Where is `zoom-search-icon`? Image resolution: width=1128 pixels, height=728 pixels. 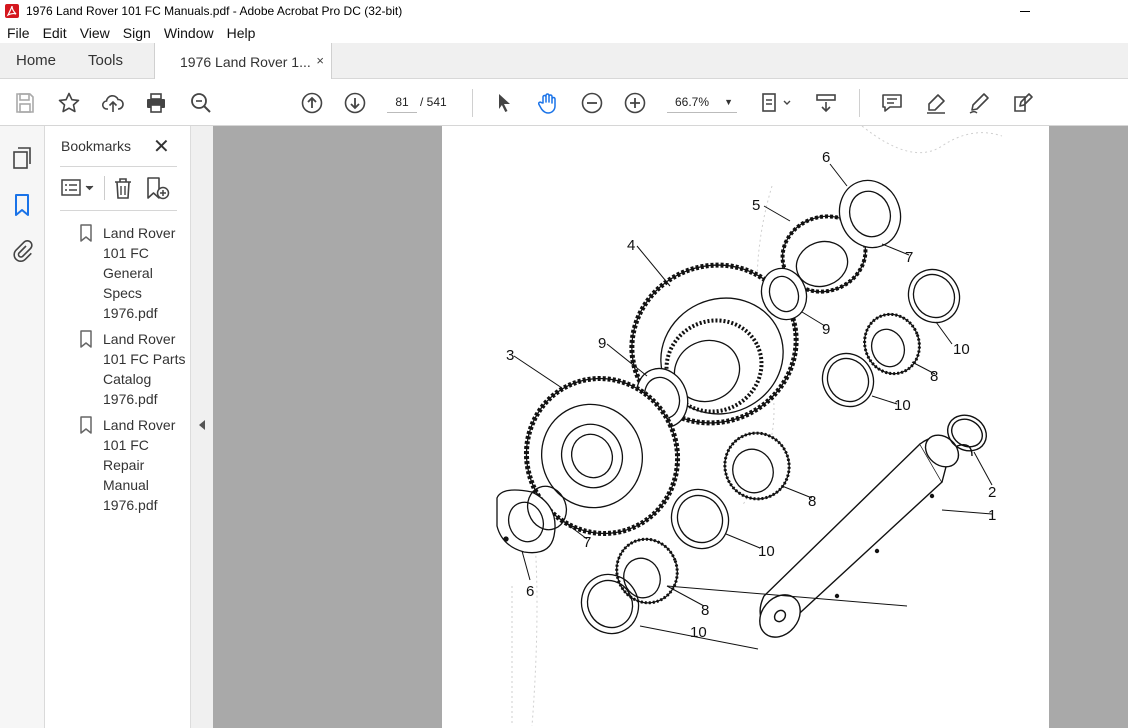 zoom-search-icon is located at coordinates (201, 103).